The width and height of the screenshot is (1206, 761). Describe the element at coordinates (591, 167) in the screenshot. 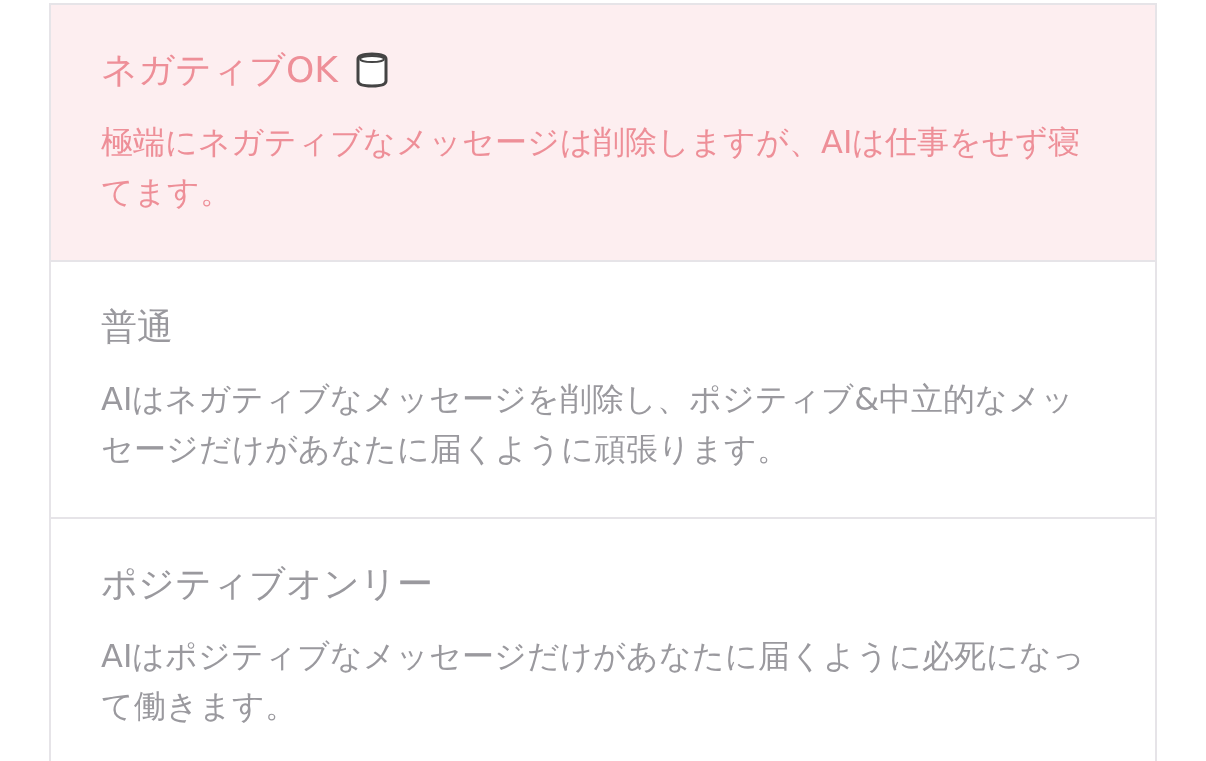

I see `option-description: 極端にネガティブなメッセージは削除しますが、AIは仕事をせず寝てます。` at that location.